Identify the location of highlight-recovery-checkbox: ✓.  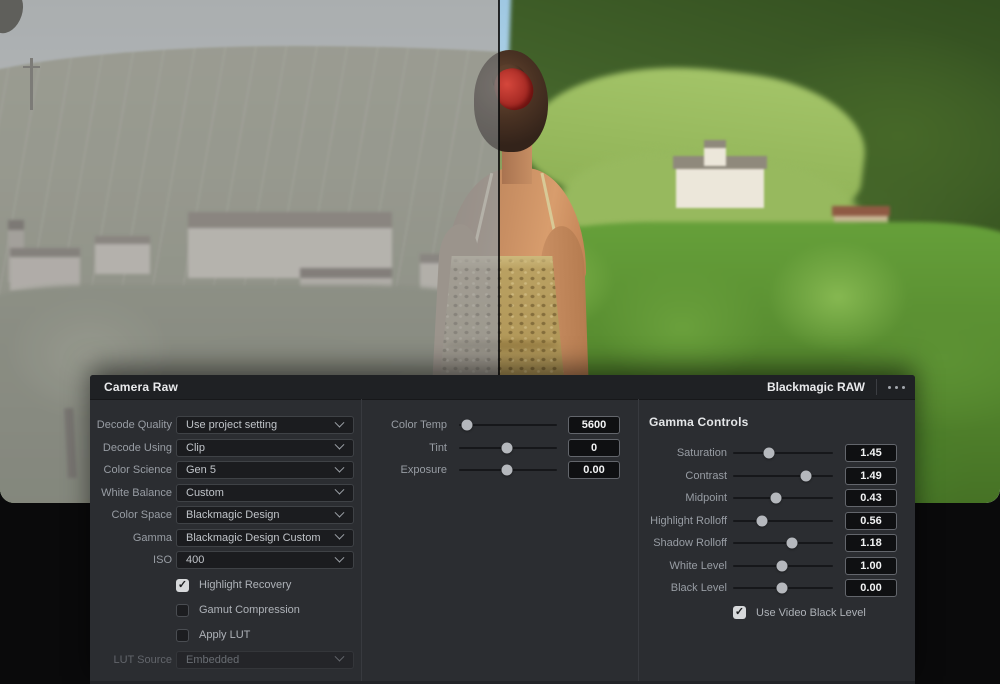
(182, 585).